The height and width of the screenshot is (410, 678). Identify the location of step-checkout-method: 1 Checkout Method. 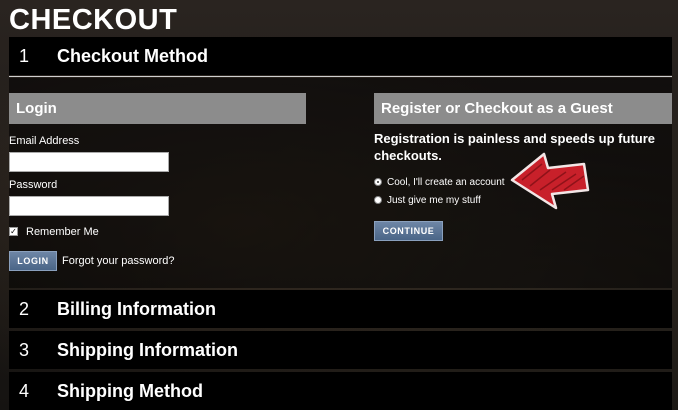
(340, 56).